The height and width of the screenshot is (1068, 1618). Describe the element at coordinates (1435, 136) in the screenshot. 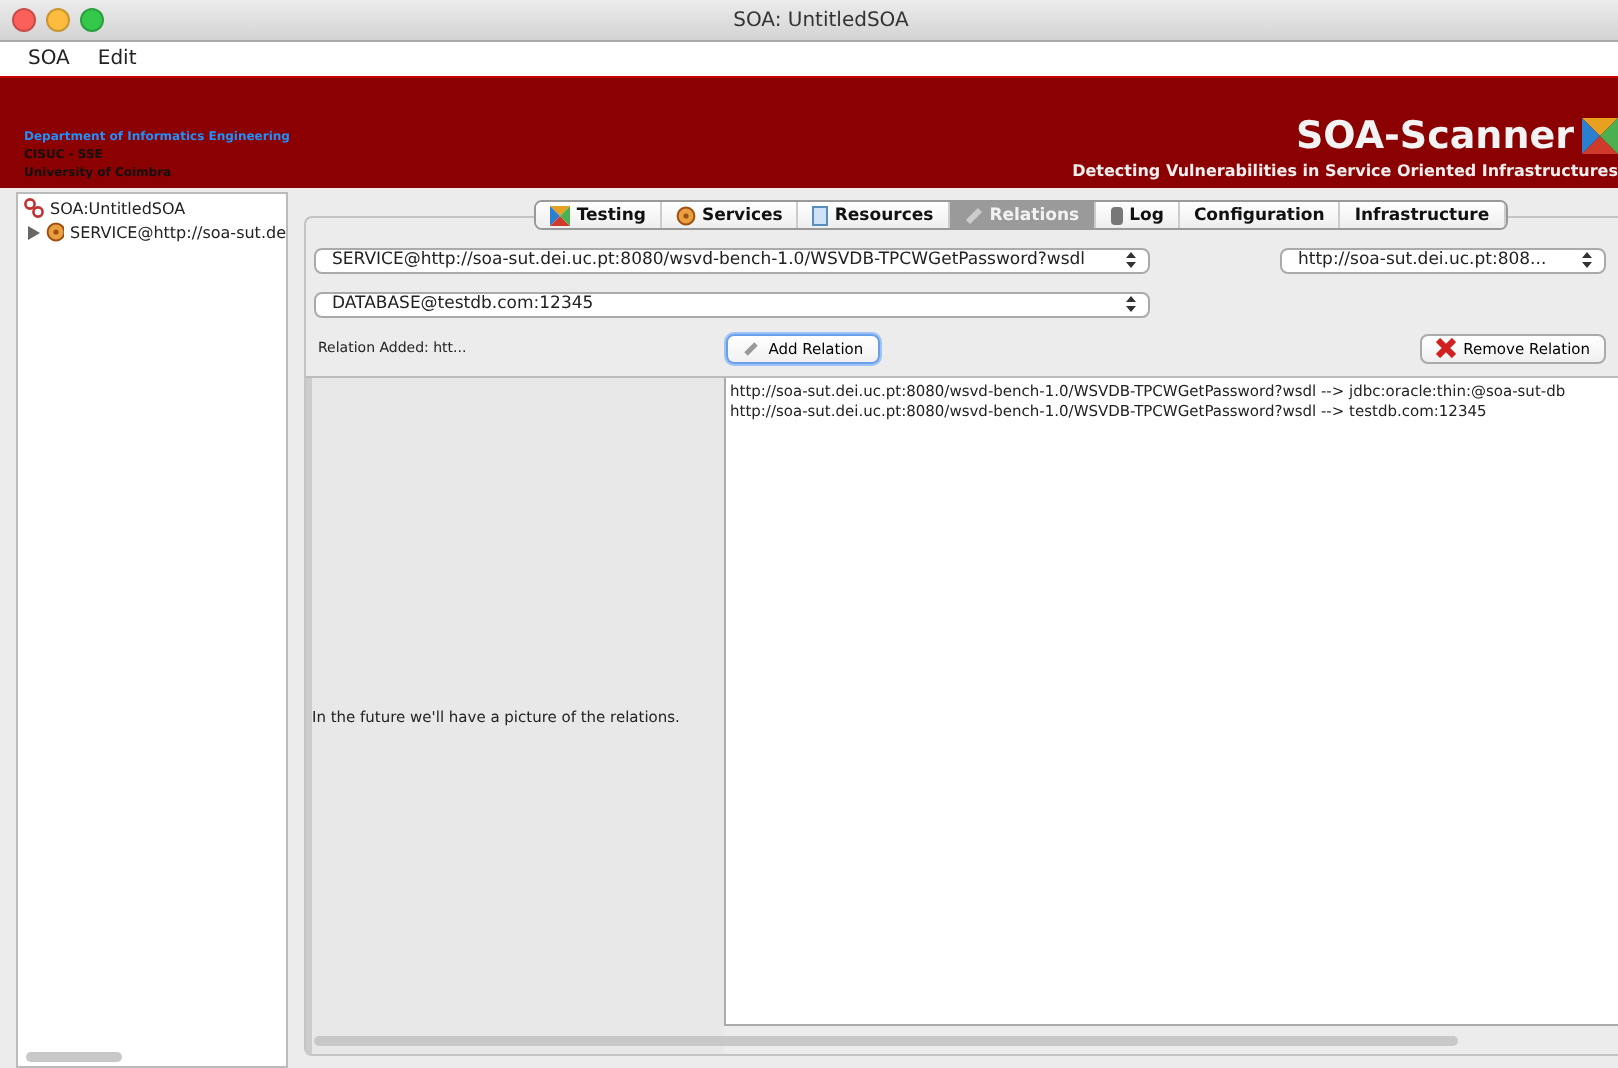

I see `app-title: SOA-Scanner` at that location.